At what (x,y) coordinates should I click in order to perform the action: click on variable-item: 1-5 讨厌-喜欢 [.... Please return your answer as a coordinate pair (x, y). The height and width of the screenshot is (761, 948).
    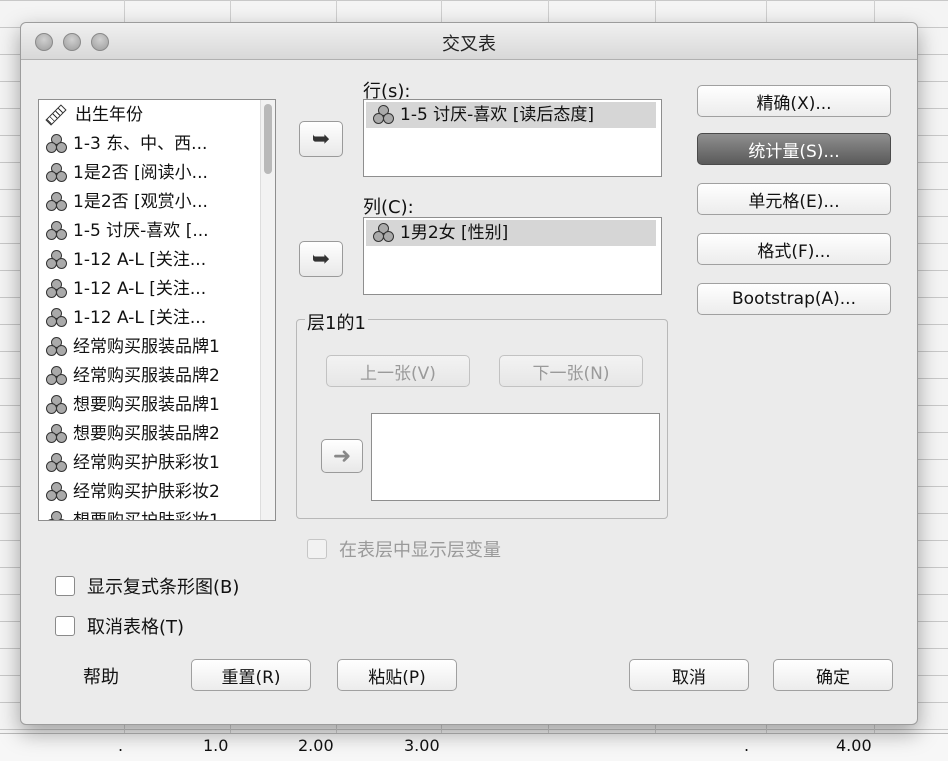
    Looking at the image, I should click on (127, 231).